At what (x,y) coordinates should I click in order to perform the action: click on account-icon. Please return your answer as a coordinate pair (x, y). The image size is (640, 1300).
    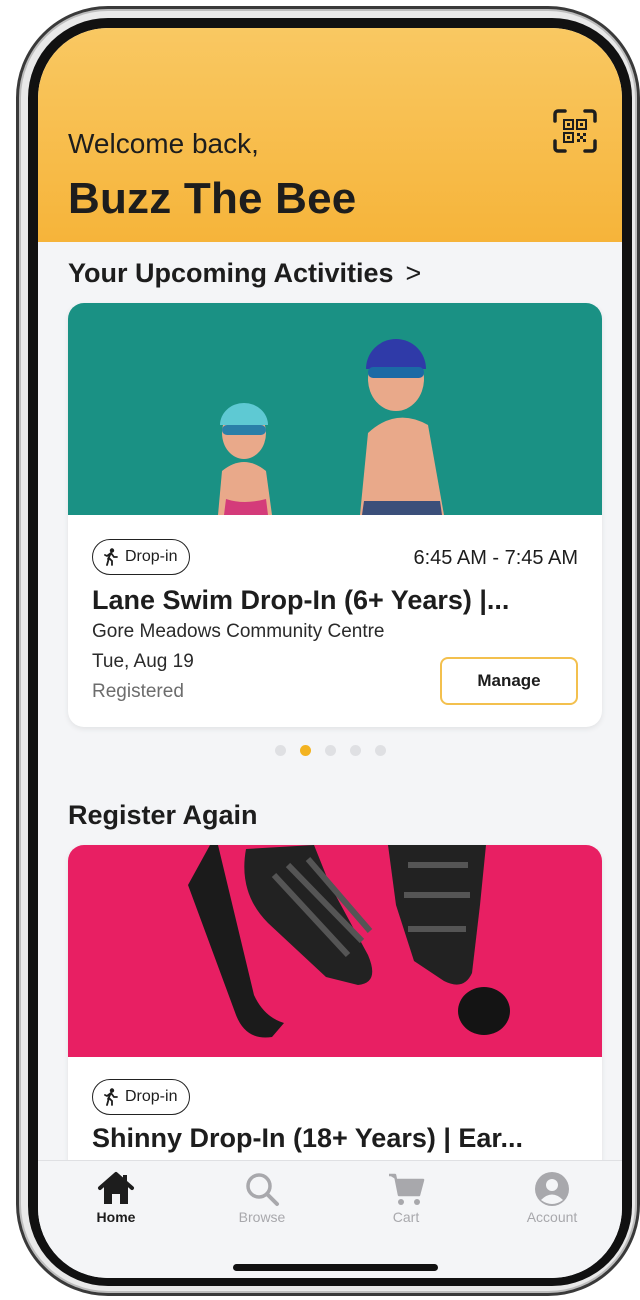
    Looking at the image, I should click on (552, 1189).